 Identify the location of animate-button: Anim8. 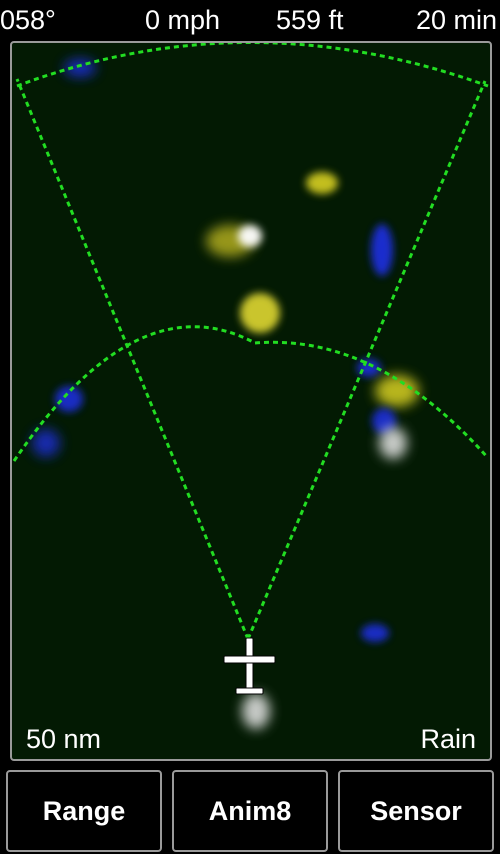
(250, 811).